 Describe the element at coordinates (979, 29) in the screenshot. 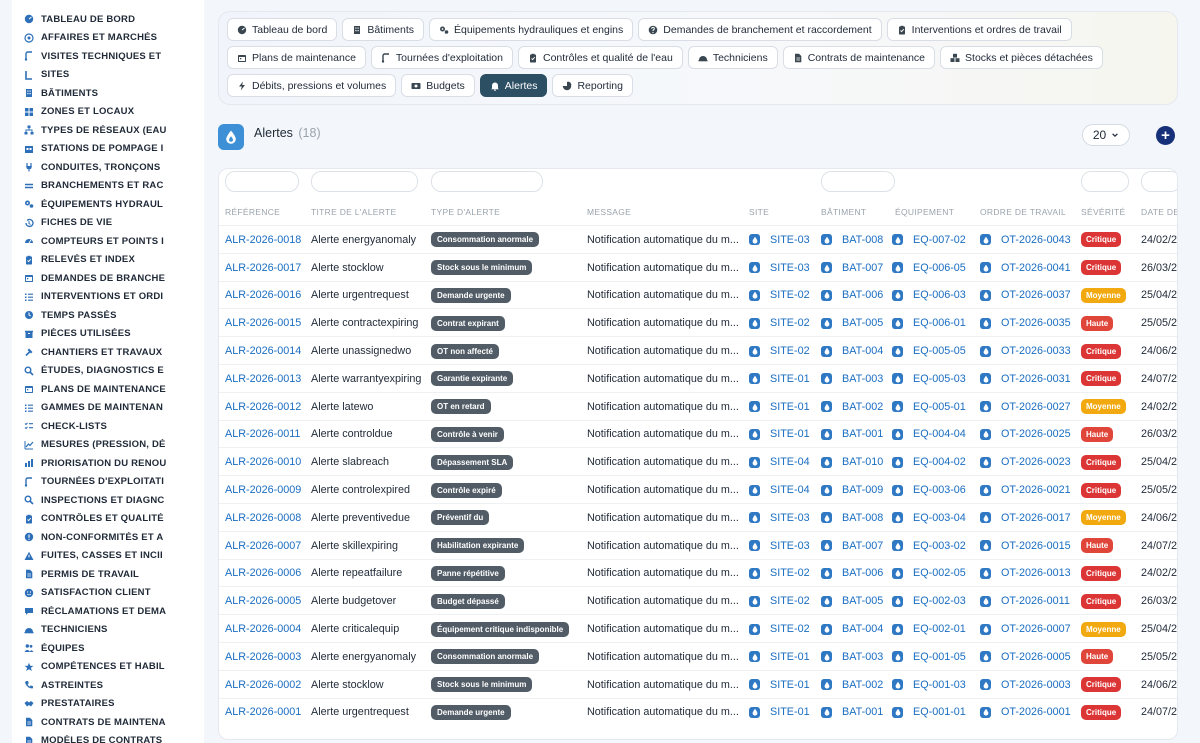

I see `tab: Interventions et ordres de travail` at that location.